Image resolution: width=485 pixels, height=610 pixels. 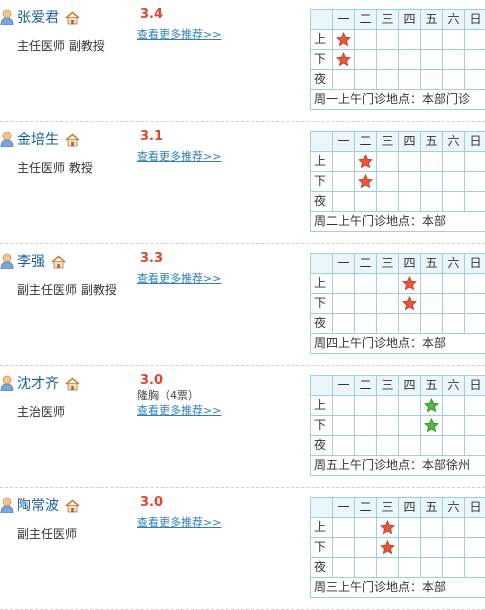 I want to click on doctor-votes: 隆胸（4票）, so click(x=168, y=395).